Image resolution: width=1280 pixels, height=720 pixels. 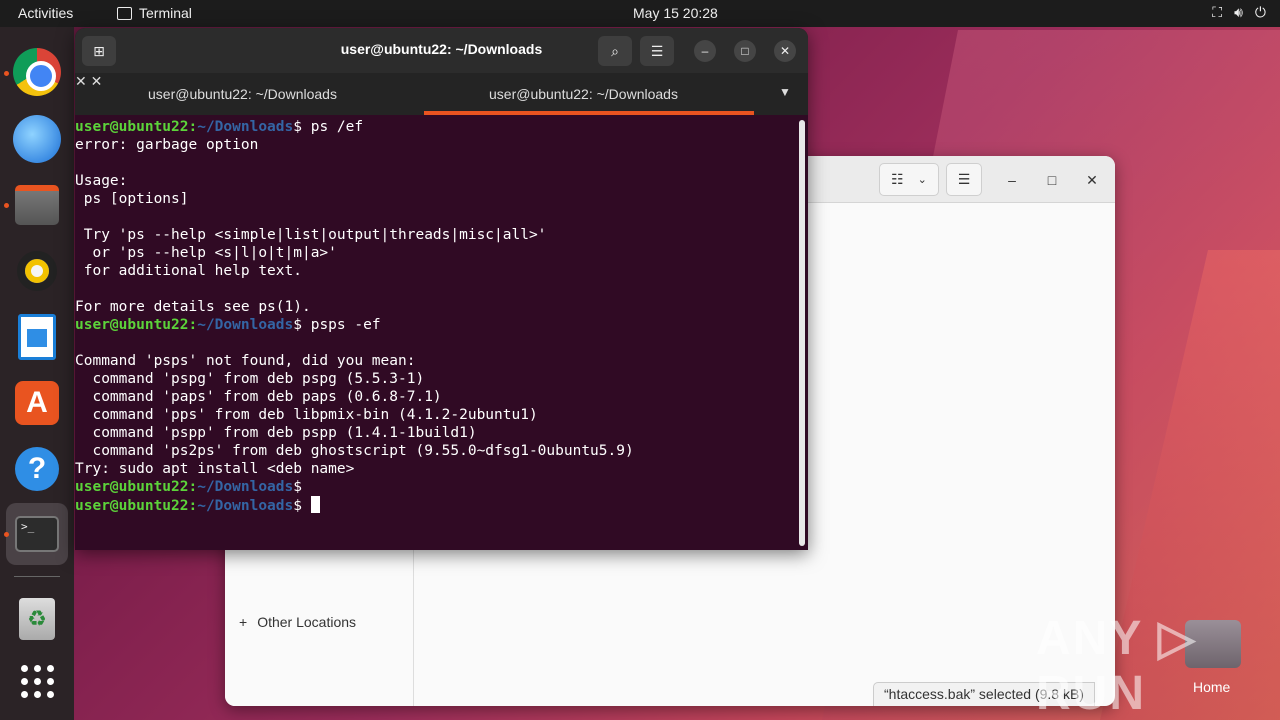 I want to click on output-line: Usage:, so click(x=101, y=181).